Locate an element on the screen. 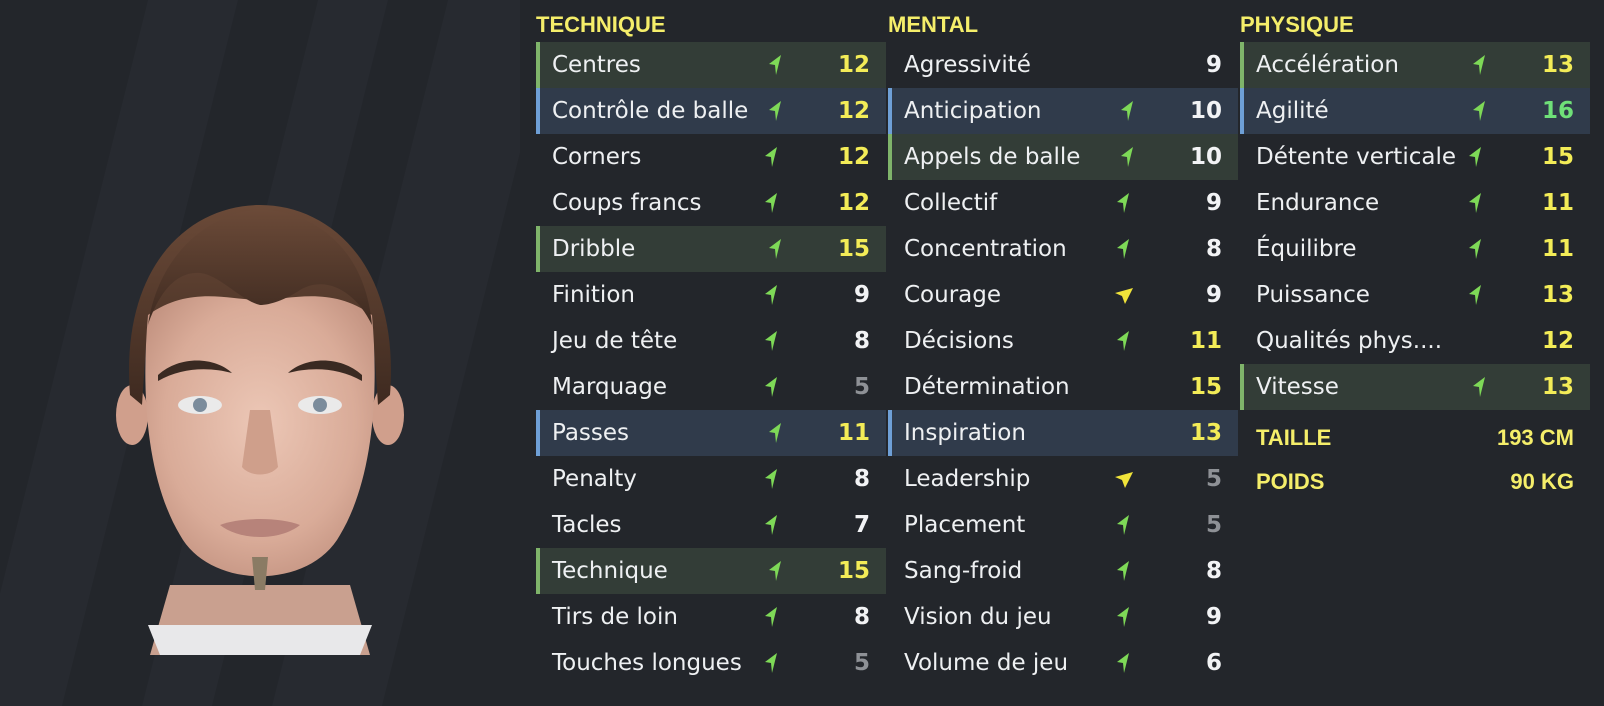  attribute-label: Courage is located at coordinates (953, 295).